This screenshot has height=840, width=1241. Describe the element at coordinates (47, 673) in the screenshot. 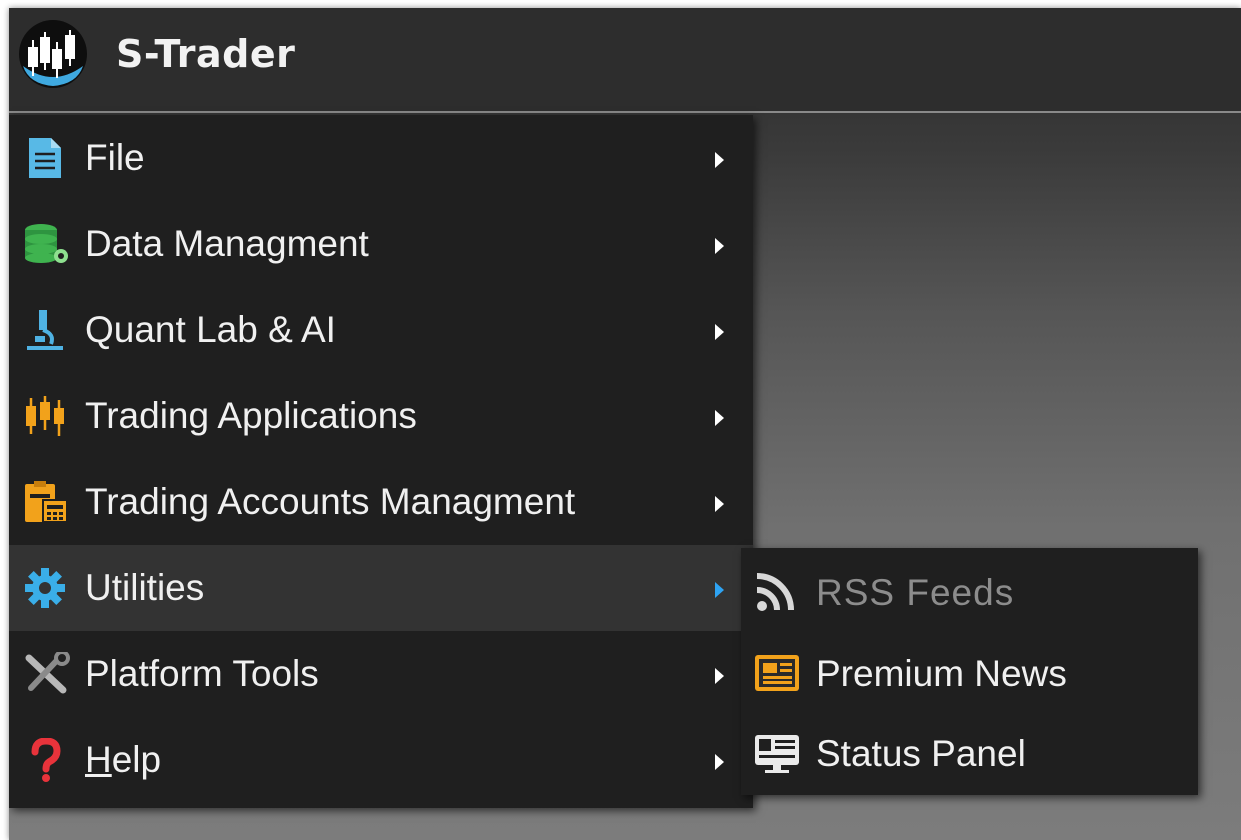

I see `wrench-screwdriver-icon` at that location.